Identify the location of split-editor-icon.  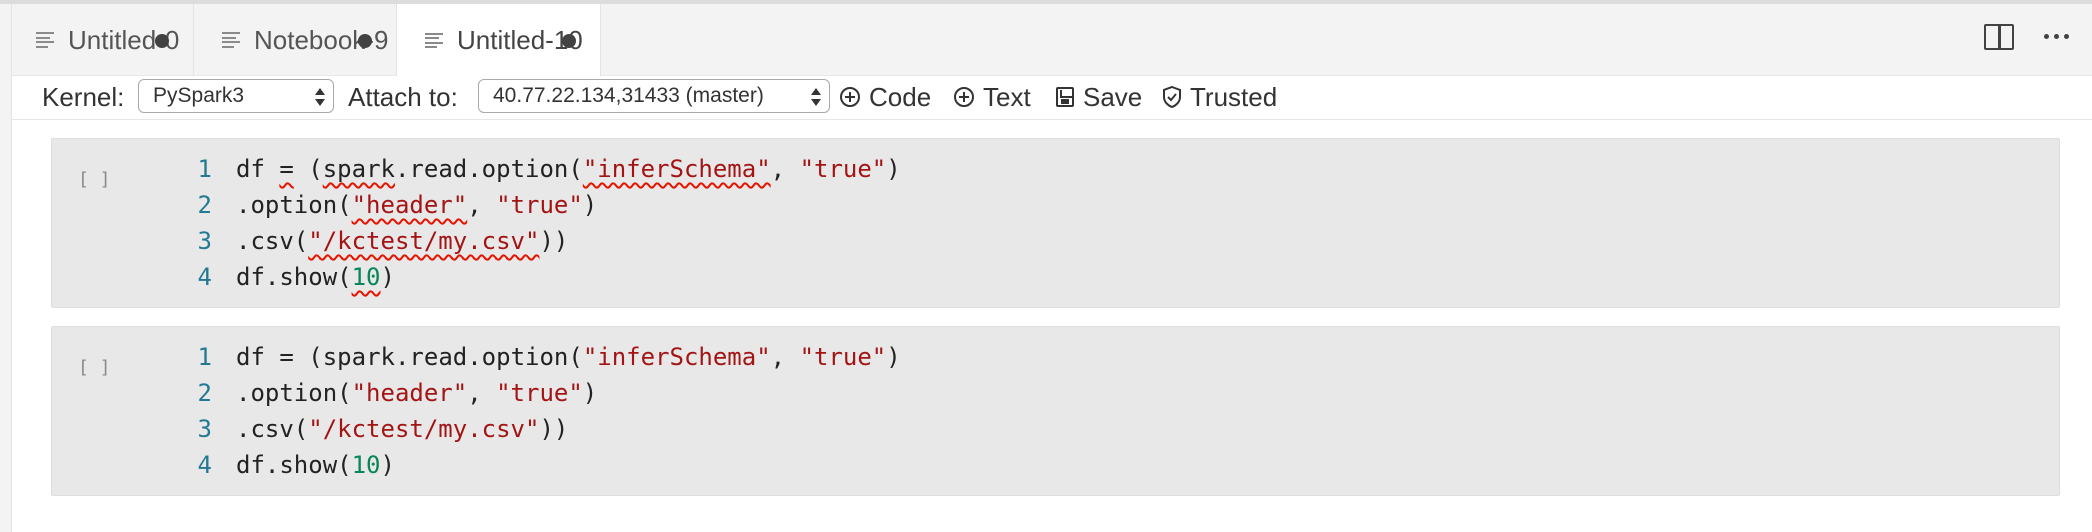
(1999, 37).